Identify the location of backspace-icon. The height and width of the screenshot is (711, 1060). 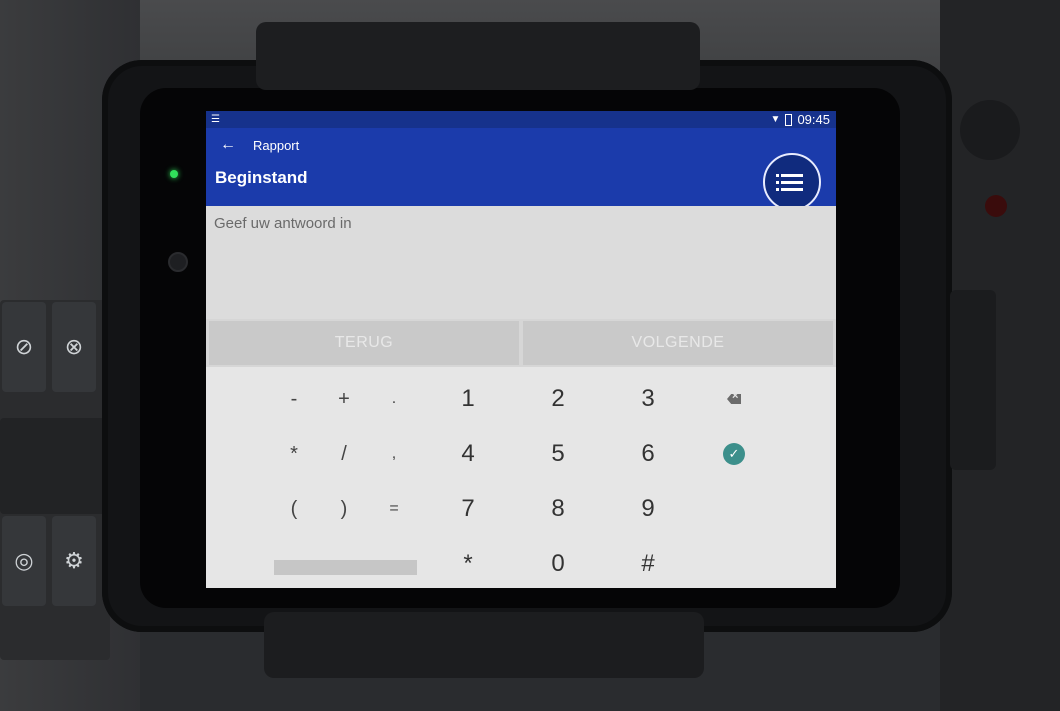
(734, 399).